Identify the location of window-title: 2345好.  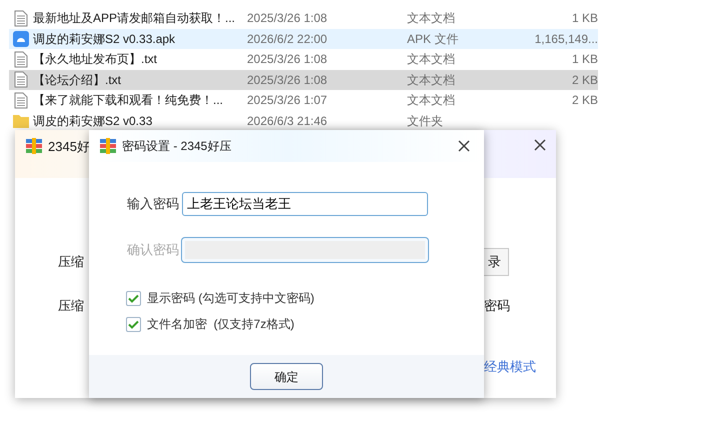
(69, 147).